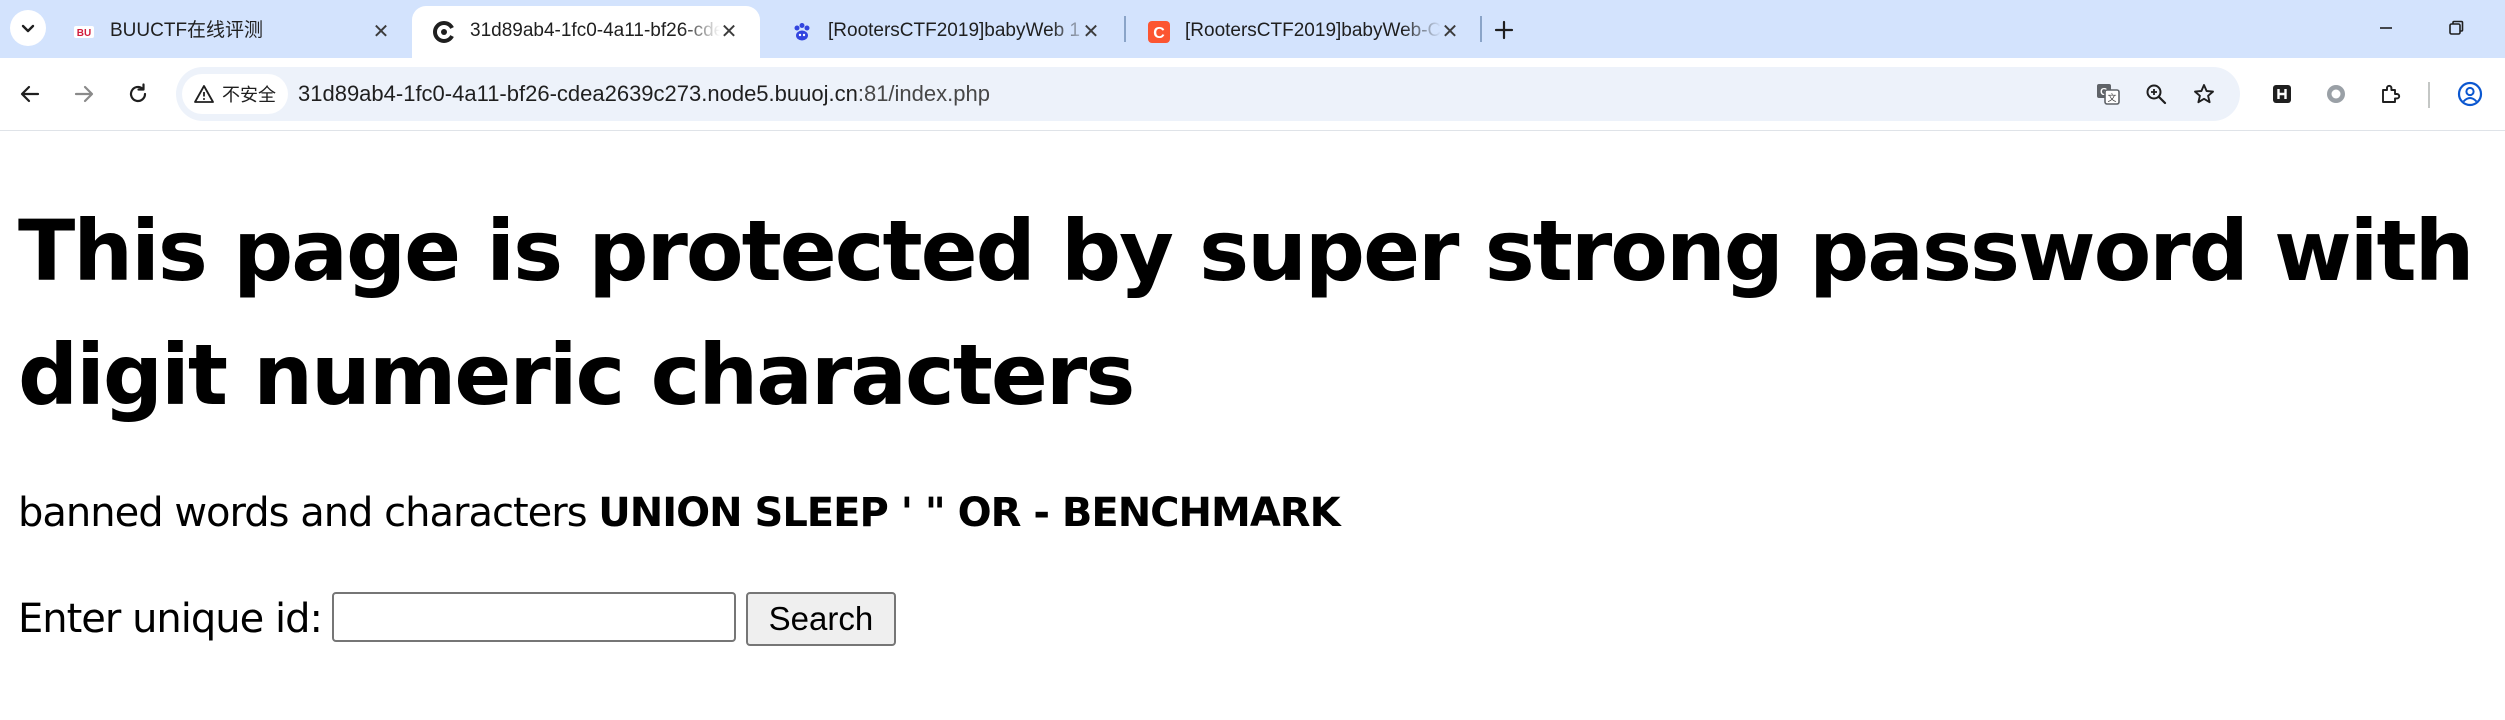  I want to click on profile-button, so click(2470, 94).